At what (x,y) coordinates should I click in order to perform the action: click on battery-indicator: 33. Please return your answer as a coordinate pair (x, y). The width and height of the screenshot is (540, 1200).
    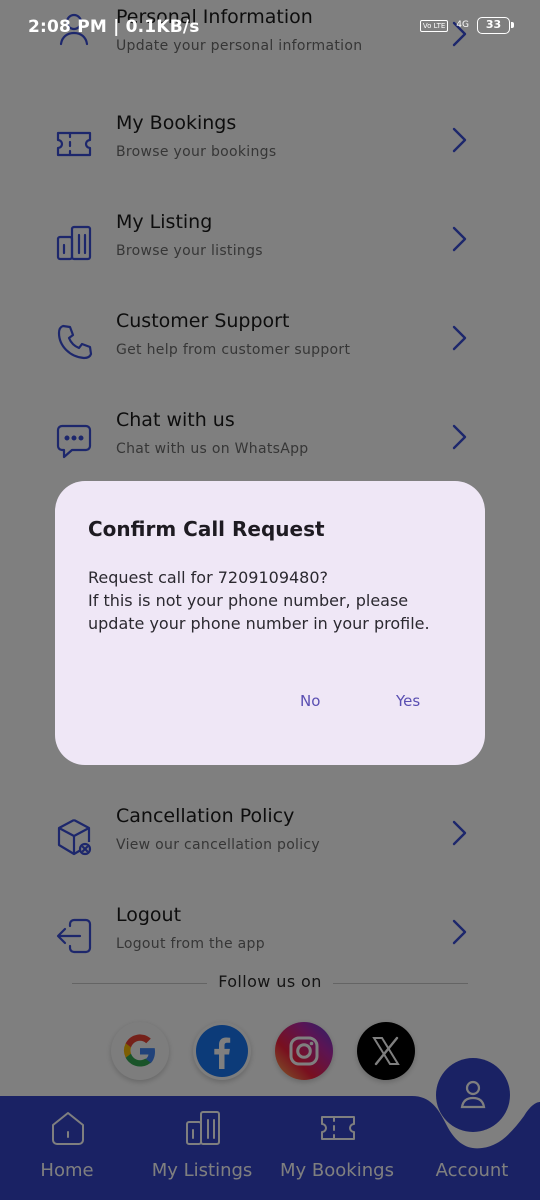
    Looking at the image, I should click on (495, 25).